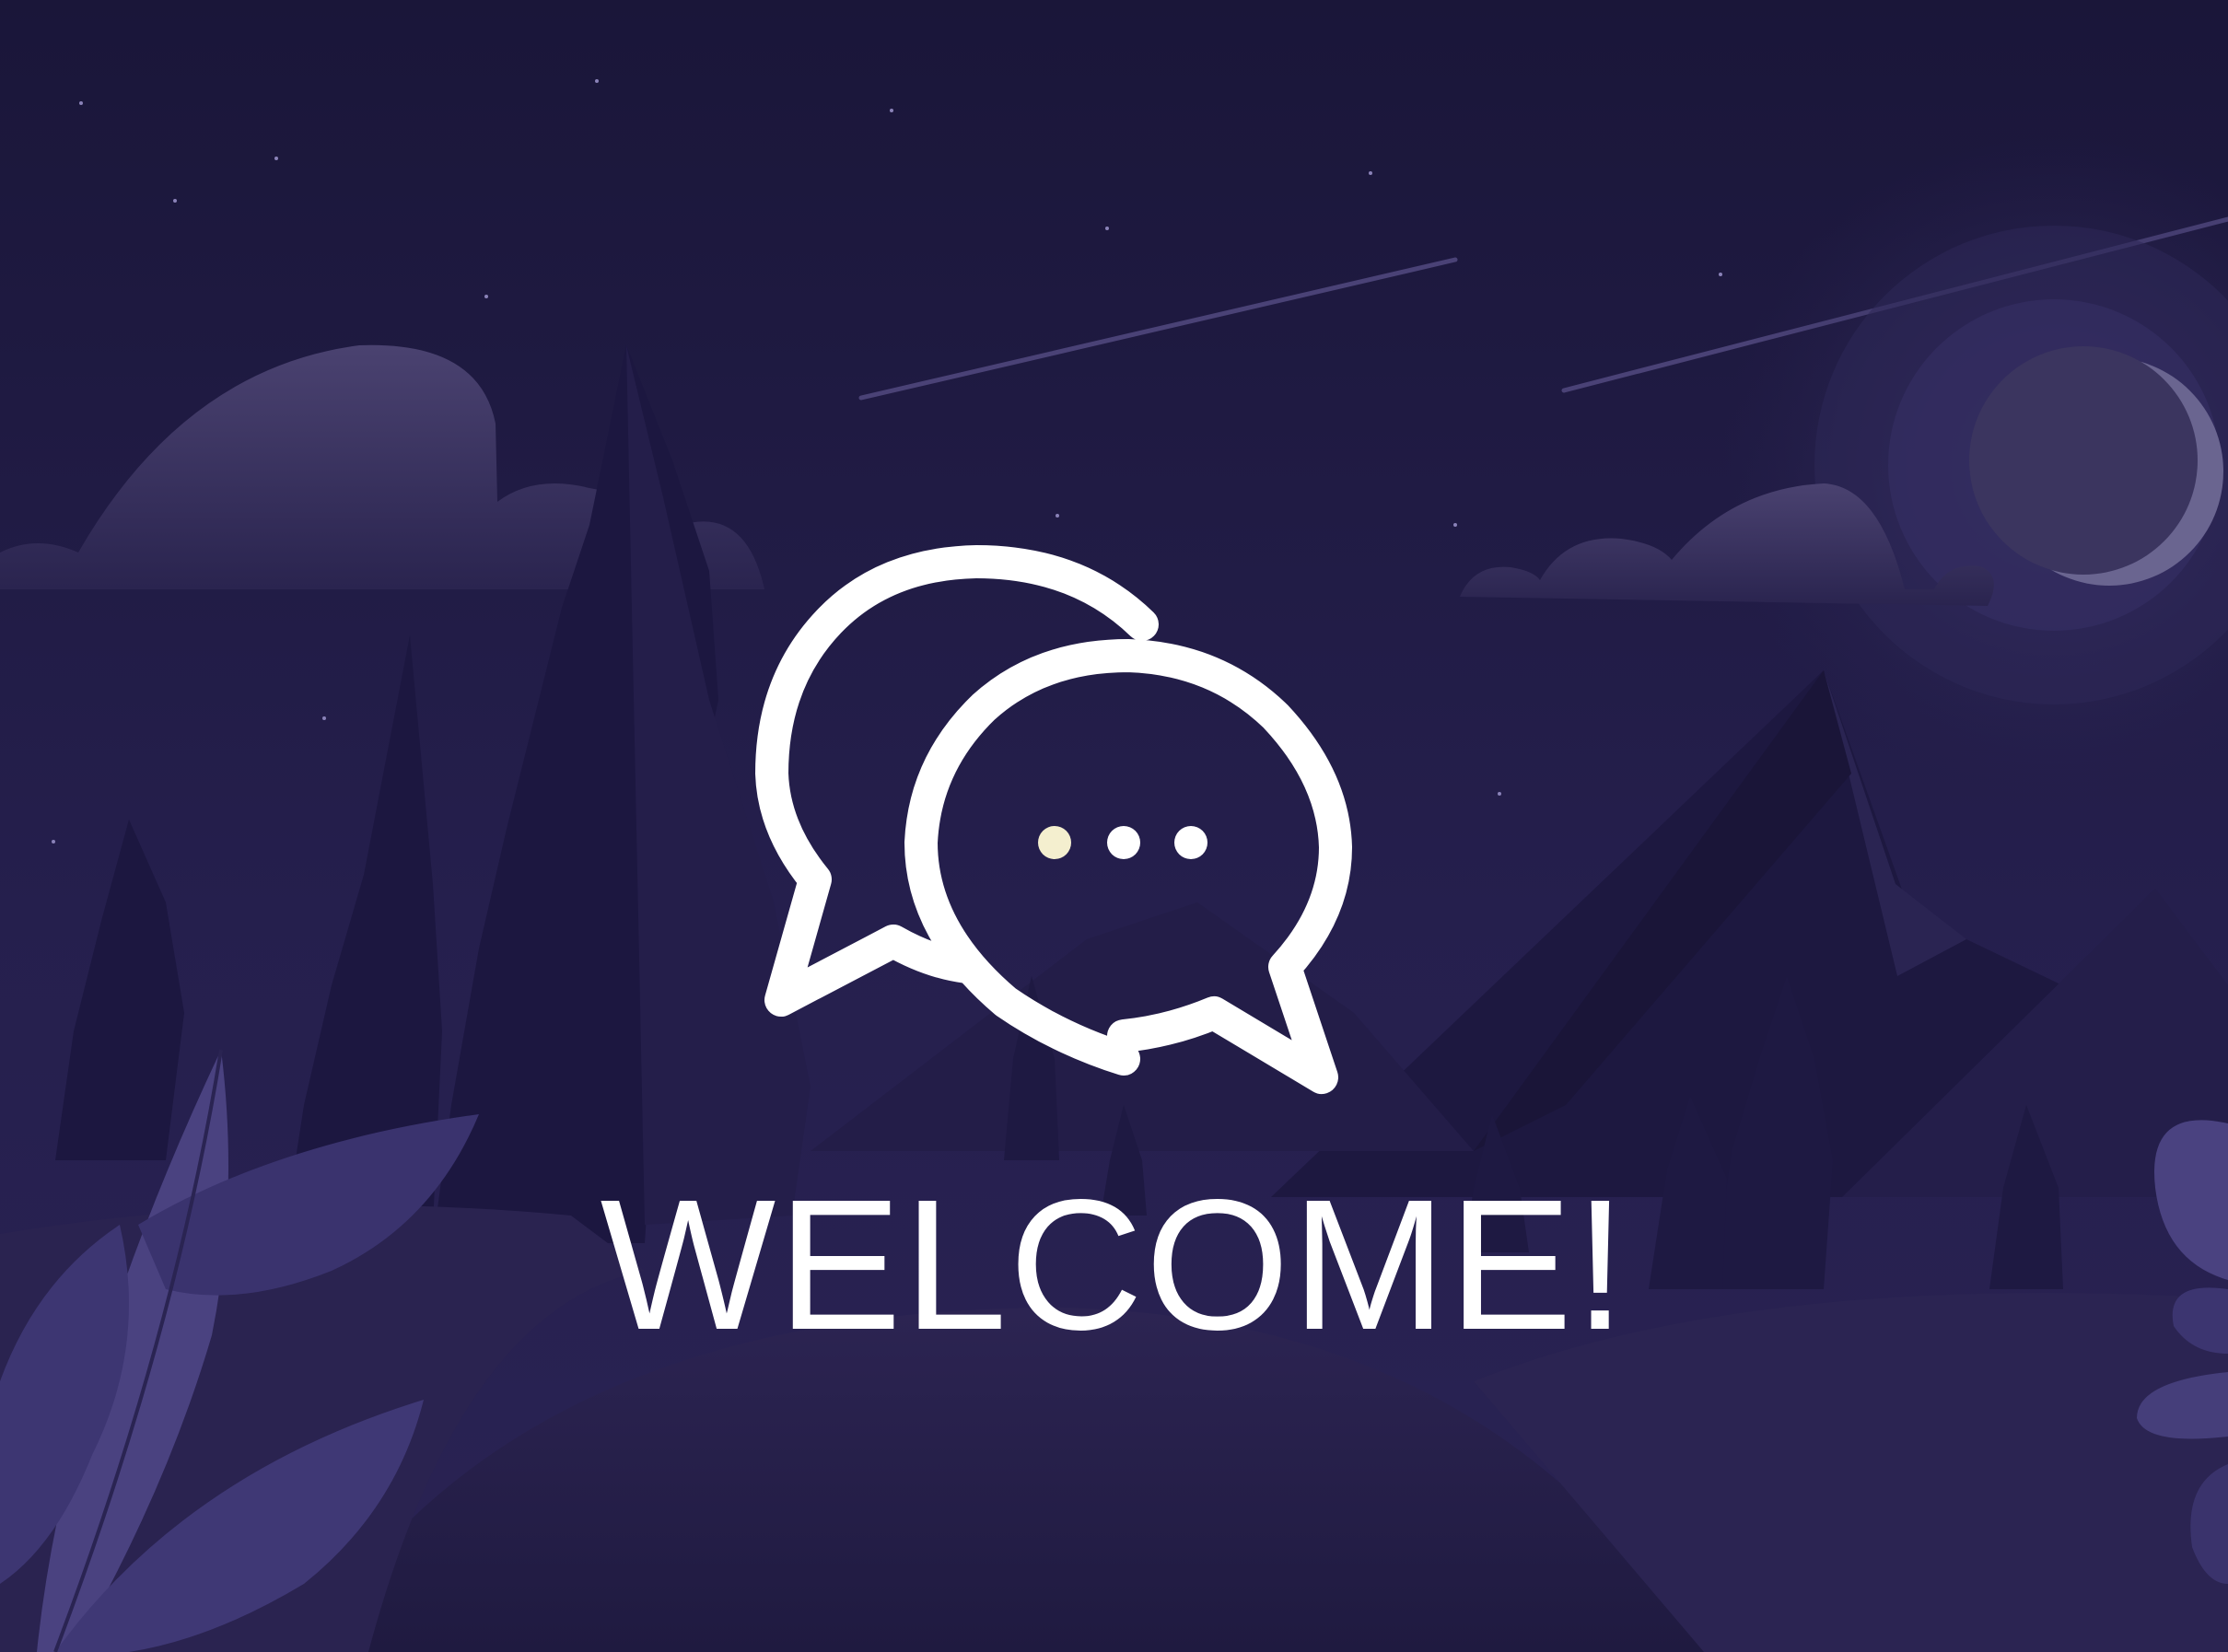  Describe the element at coordinates (1114, 1264) in the screenshot. I see `welcome-title: WELCOME!` at that location.